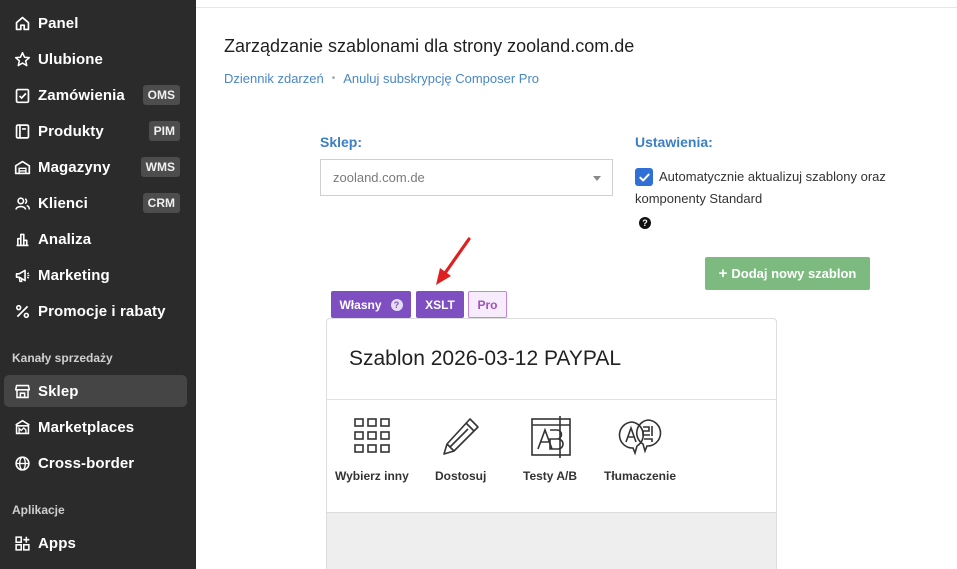 This screenshot has height=569, width=957. I want to click on ab-tests-button: Testy A/B, so click(550, 449).